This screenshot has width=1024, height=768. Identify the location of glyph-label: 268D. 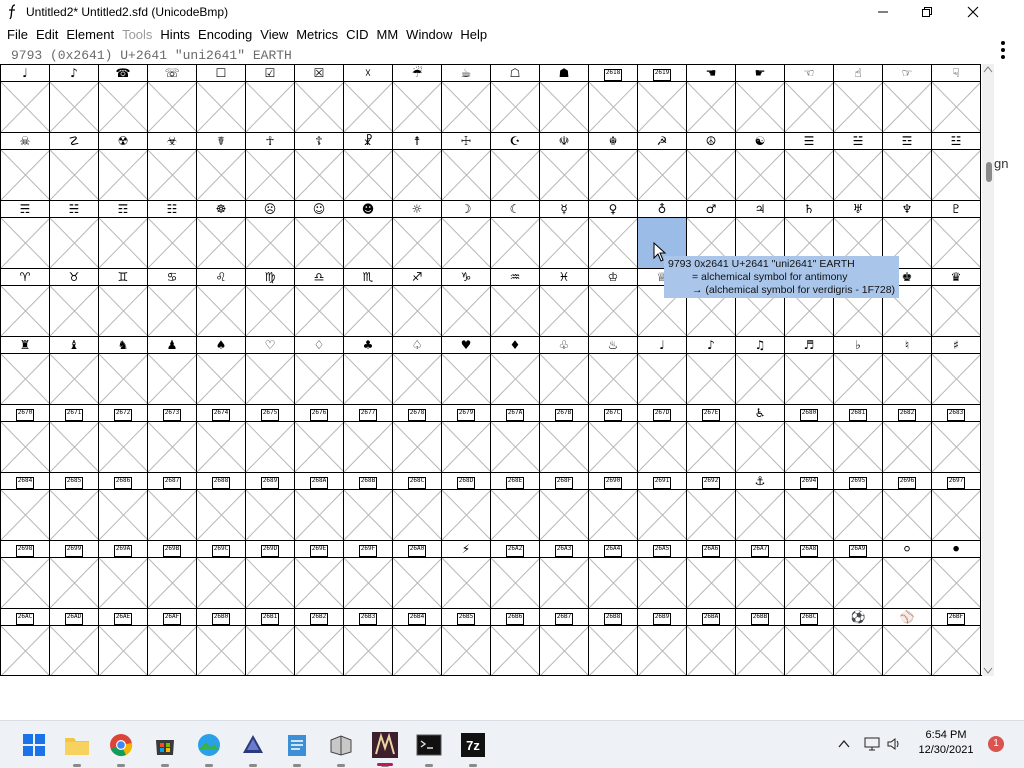
(466, 481).